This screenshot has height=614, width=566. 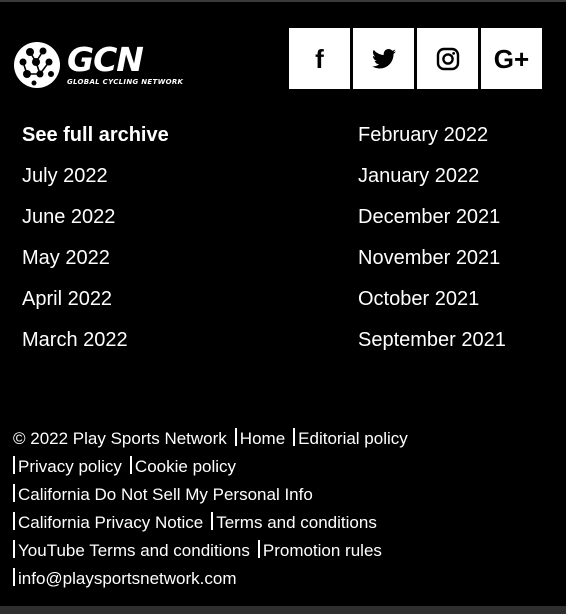 What do you see at coordinates (70, 466) in the screenshot?
I see `privacy-policy-link: Privacy policy` at bounding box center [70, 466].